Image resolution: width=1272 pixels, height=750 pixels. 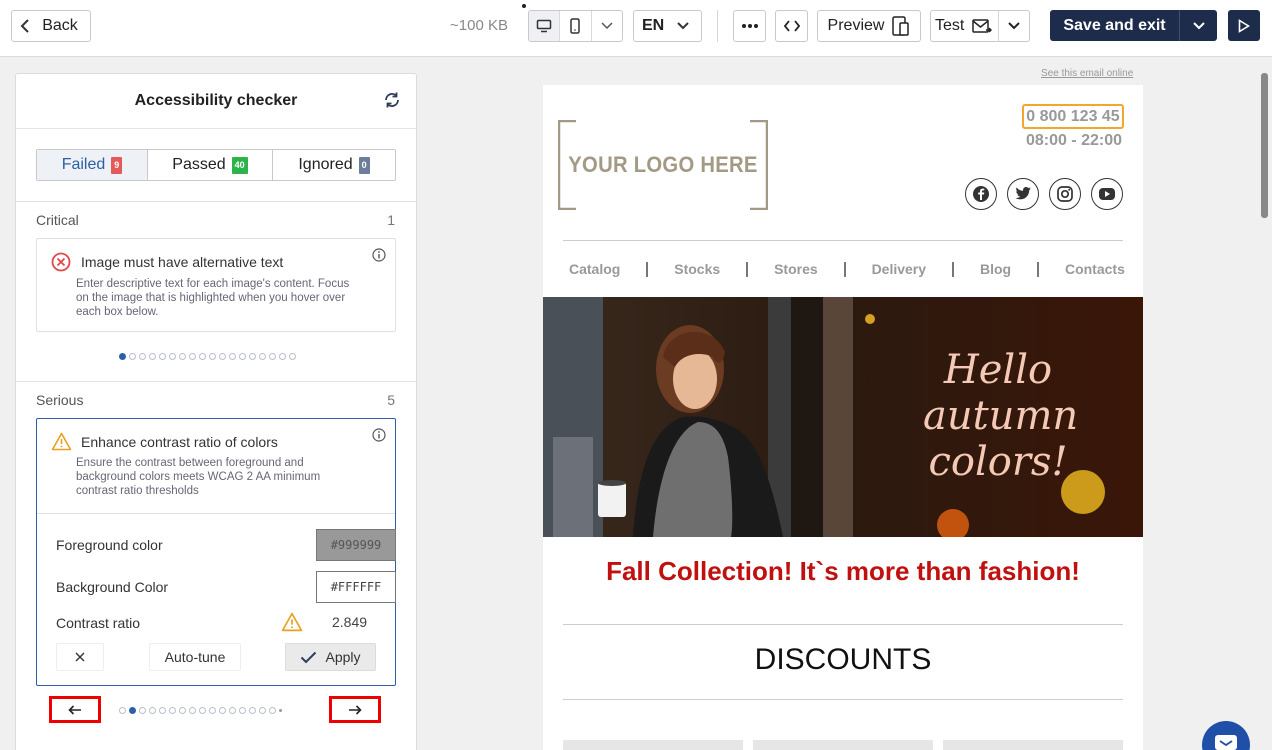 I want to click on save-and-exit-button: Save and exit, so click(x=1133, y=25).